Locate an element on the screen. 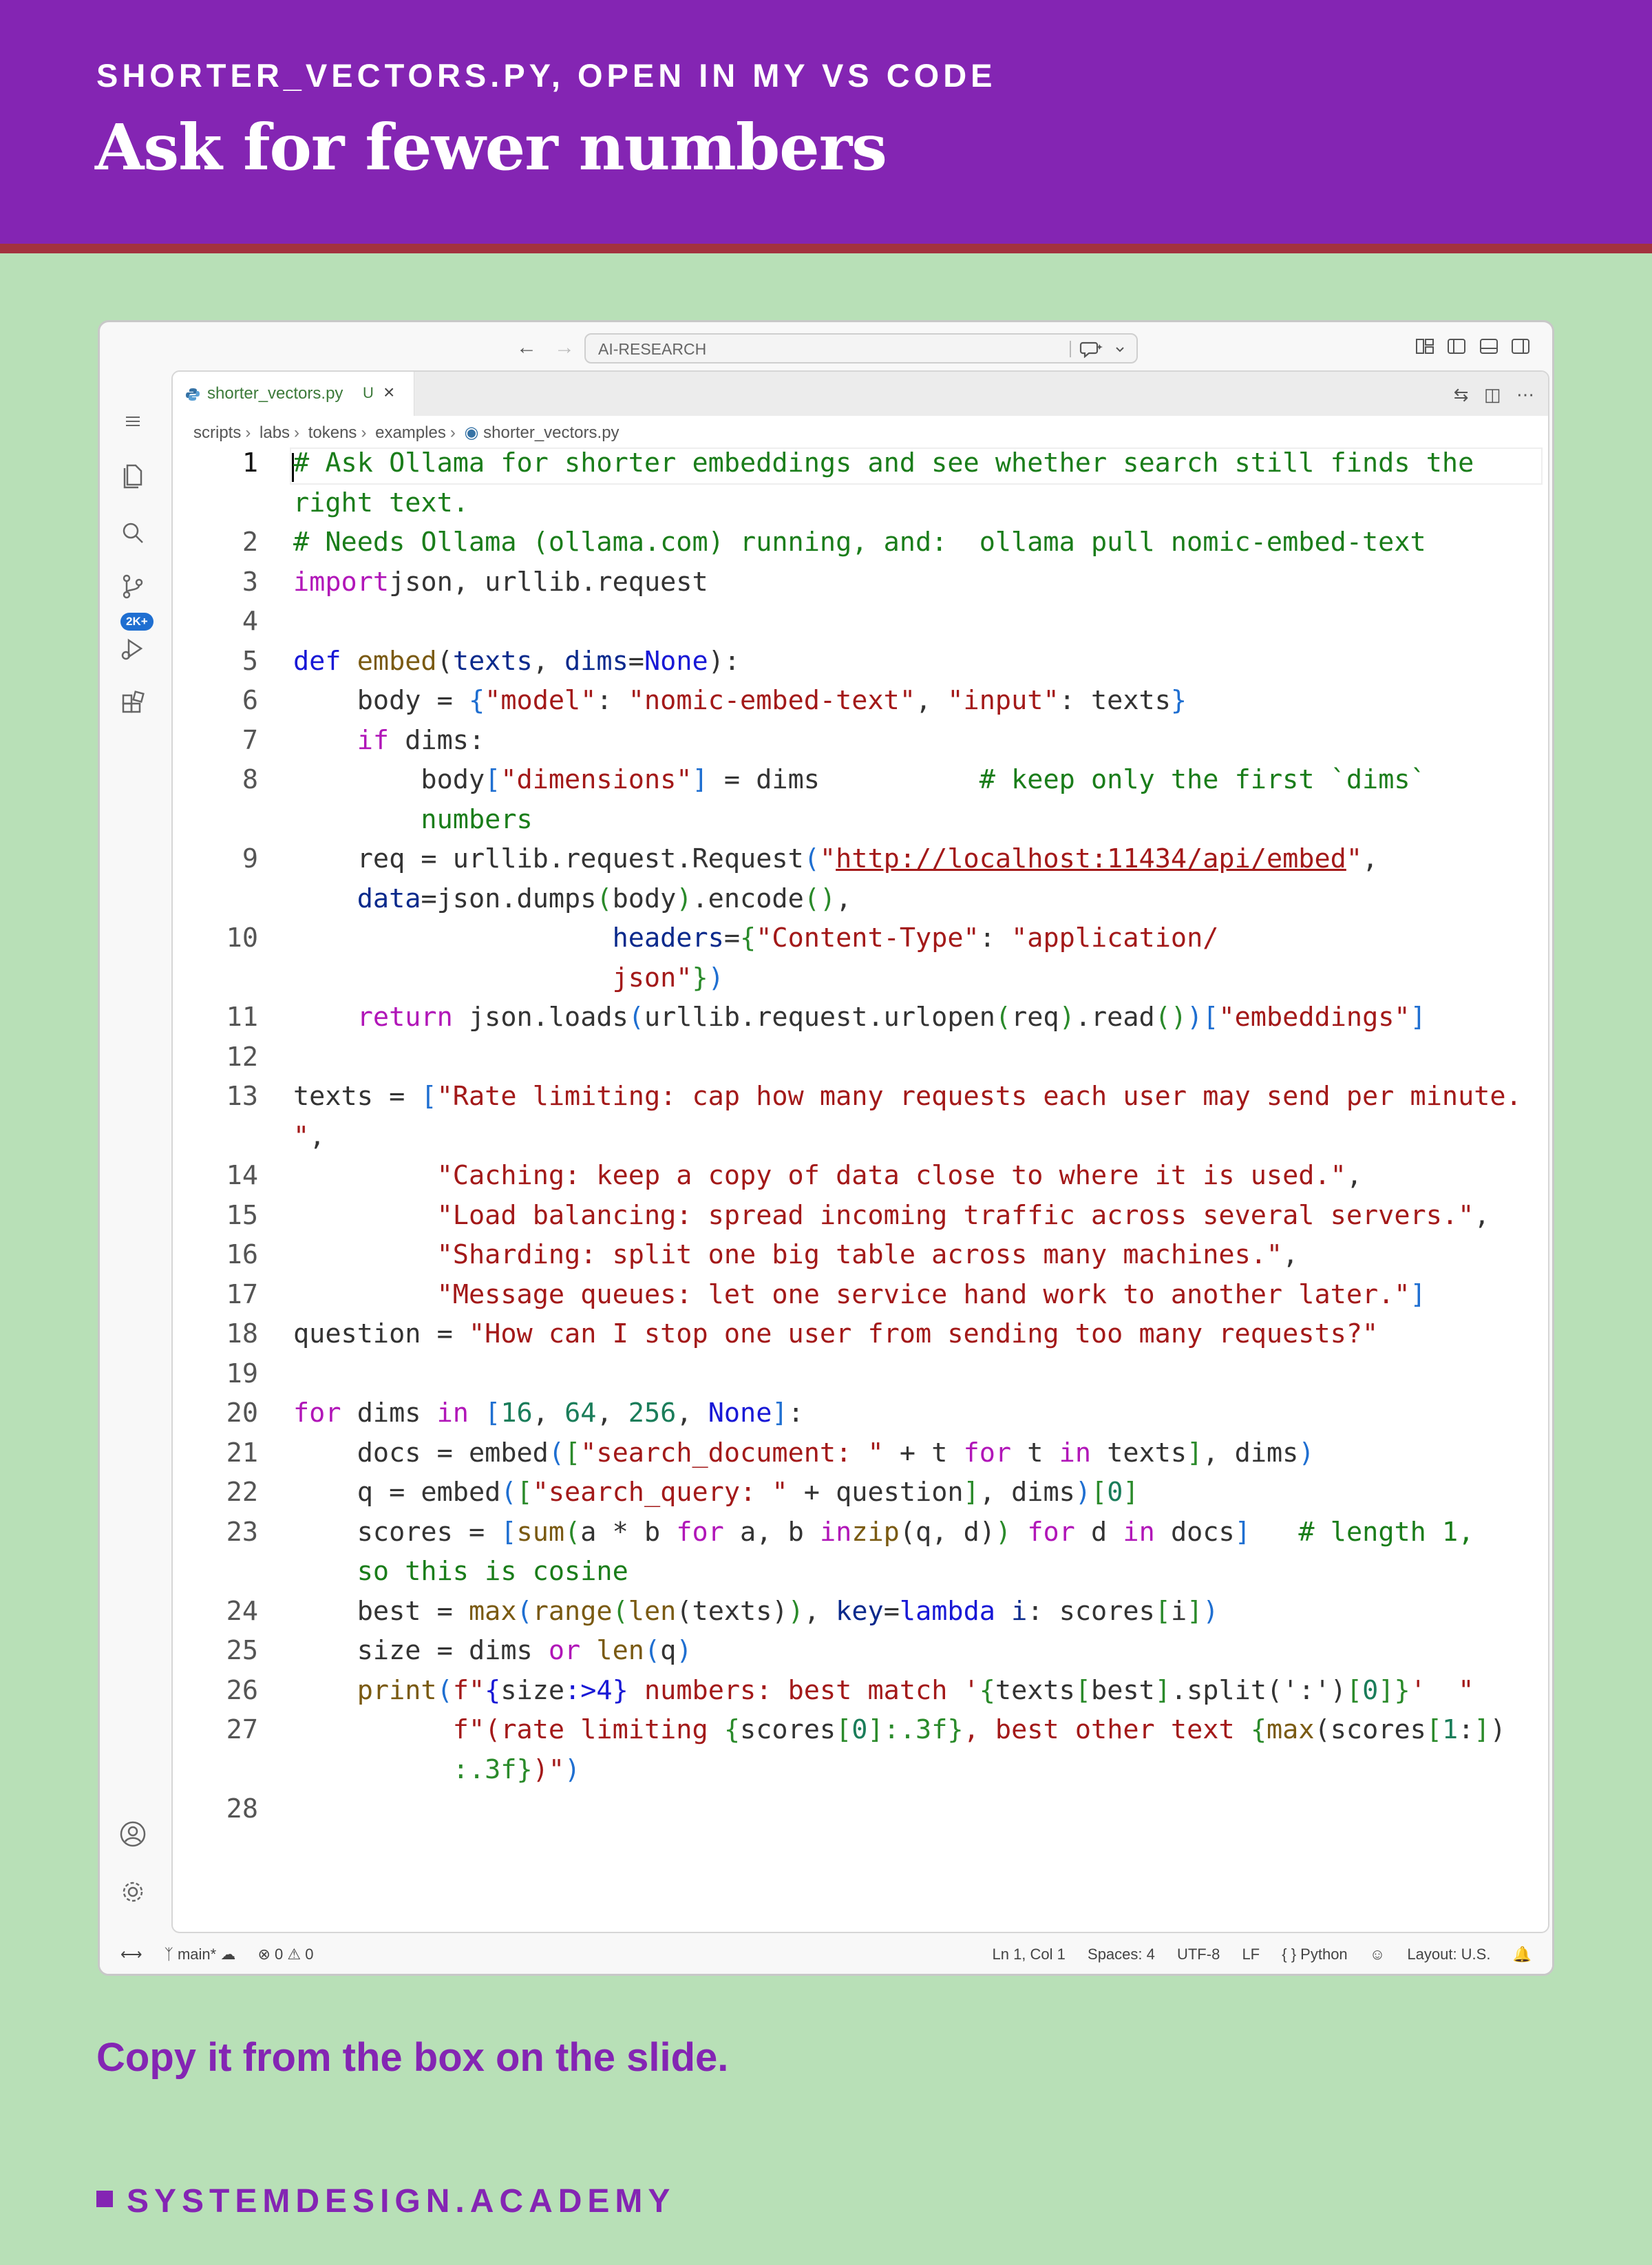 The height and width of the screenshot is (2265, 1652). breadcrumb-item: labs is located at coordinates (275, 432).